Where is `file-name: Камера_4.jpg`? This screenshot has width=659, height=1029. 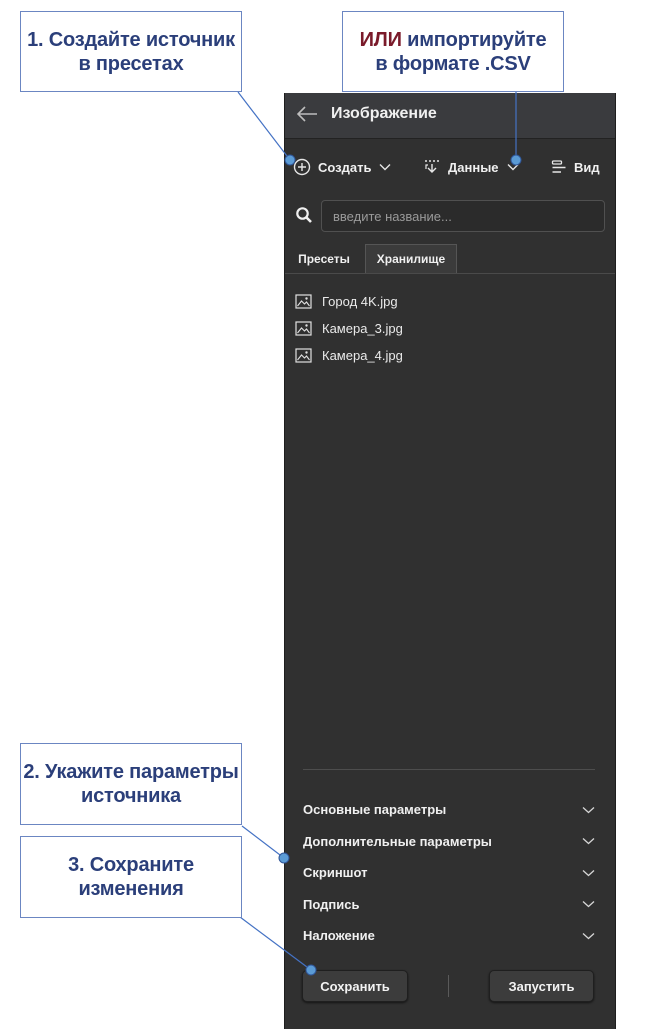
file-name: Камера_4.jpg is located at coordinates (362, 355).